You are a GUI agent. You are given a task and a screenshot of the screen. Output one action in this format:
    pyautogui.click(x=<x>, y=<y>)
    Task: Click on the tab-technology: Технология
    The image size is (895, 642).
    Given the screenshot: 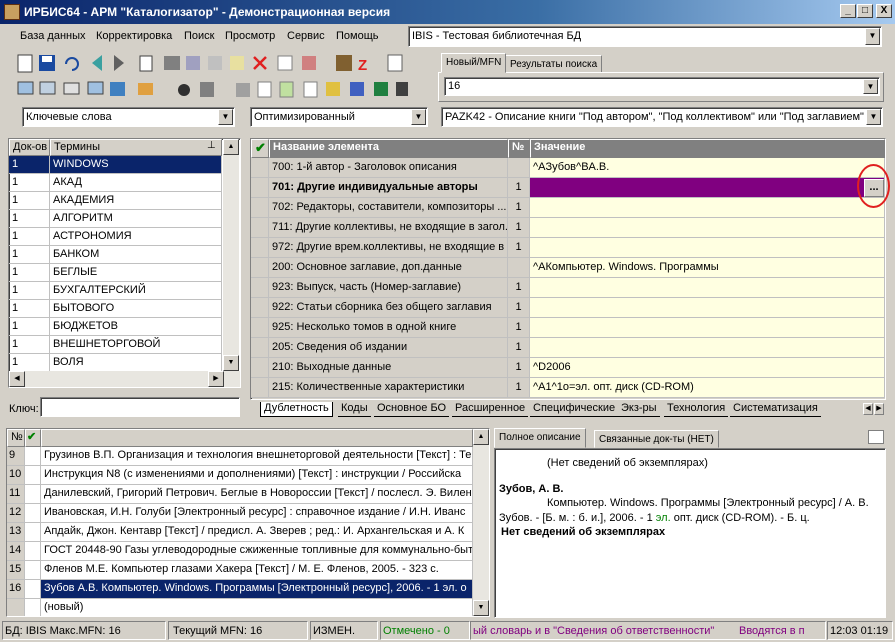 What is the action you would take?
    pyautogui.click(x=696, y=409)
    